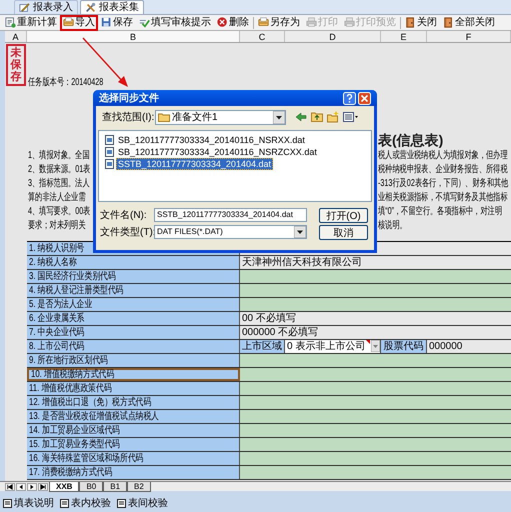 Image resolution: width=511 pixels, height=512 pixels. What do you see at coordinates (112, 7) in the screenshot?
I see `tab: 报表采集` at bounding box center [112, 7].